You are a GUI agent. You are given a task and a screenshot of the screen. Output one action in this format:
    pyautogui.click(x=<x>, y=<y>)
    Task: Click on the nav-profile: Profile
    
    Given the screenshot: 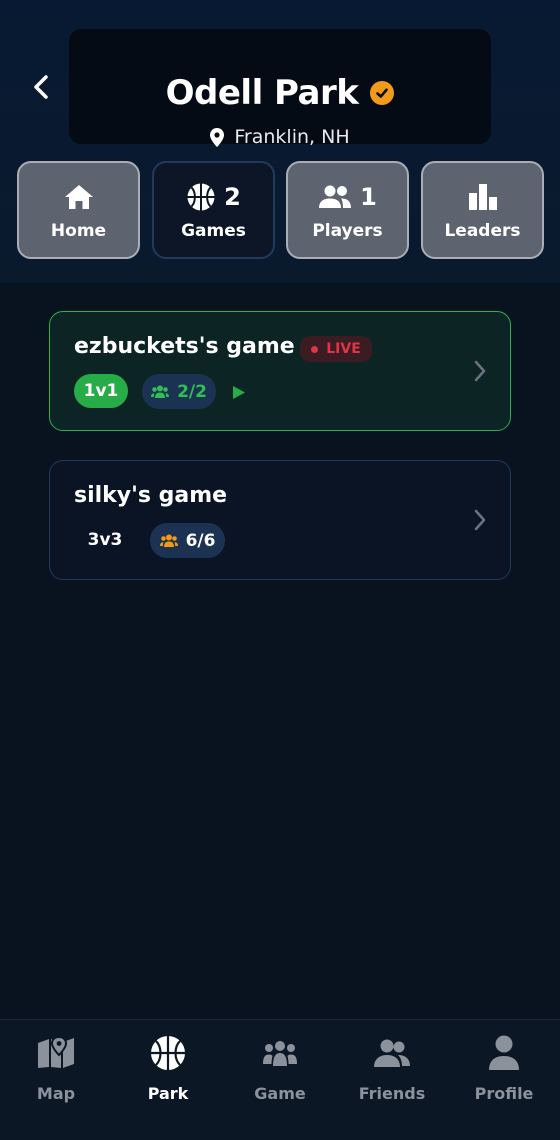 What is the action you would take?
    pyautogui.click(x=504, y=1080)
    